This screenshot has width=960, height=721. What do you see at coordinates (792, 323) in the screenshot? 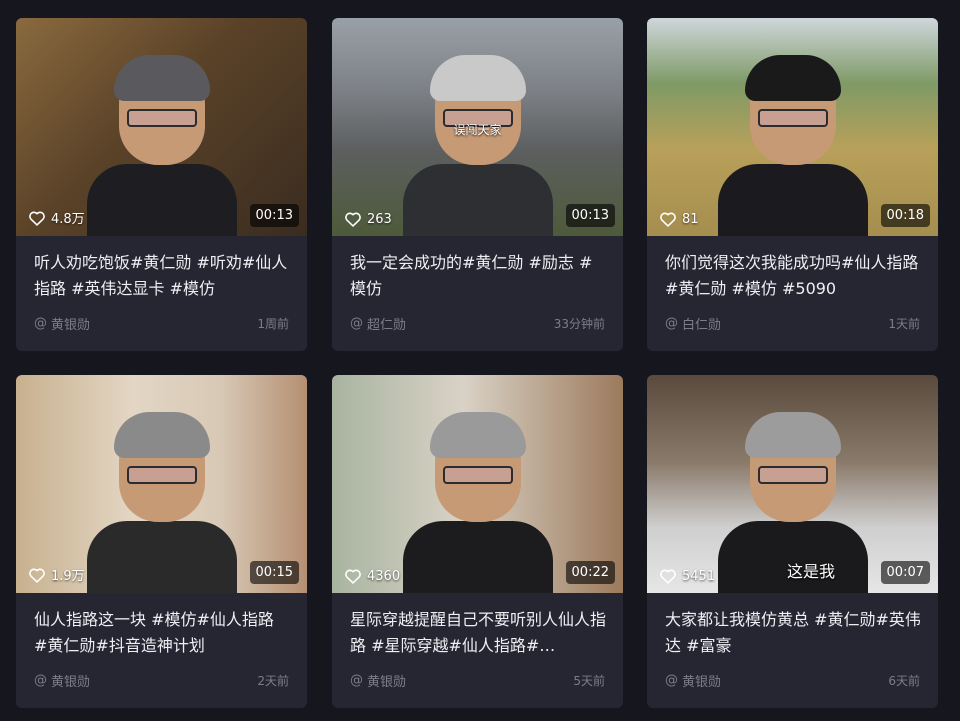
I see `video-meta: @ 白仁勋 1天前` at bounding box center [792, 323].